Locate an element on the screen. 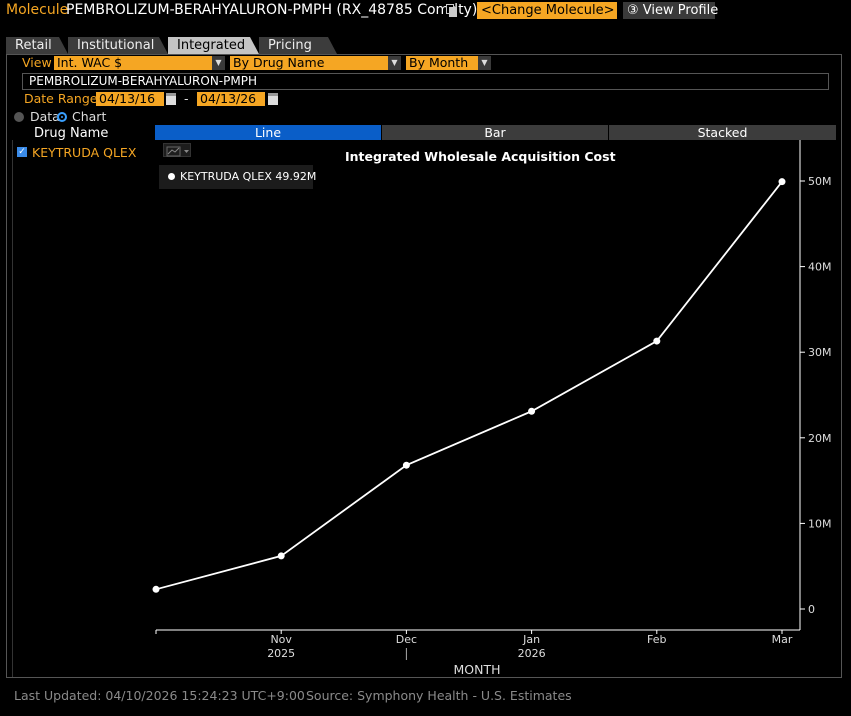 Image resolution: width=851 pixels, height=716 pixels. y-tick-label: 10M is located at coordinates (820, 523).